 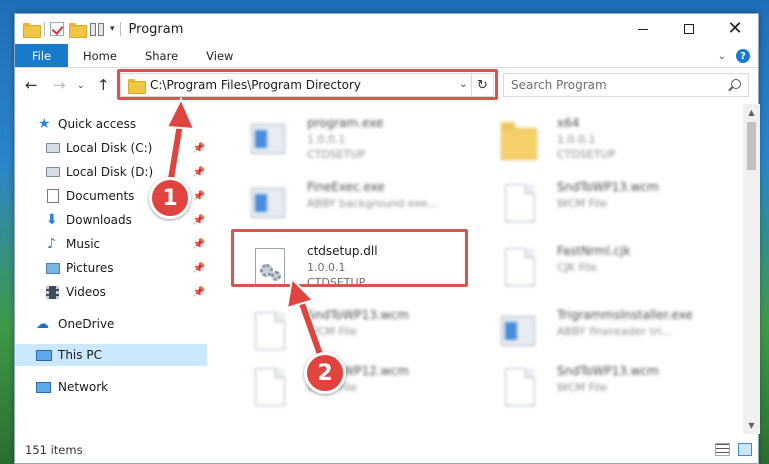 What do you see at coordinates (386, 29) in the screenshot?
I see `title-bar: ▾ Program ✕` at bounding box center [386, 29].